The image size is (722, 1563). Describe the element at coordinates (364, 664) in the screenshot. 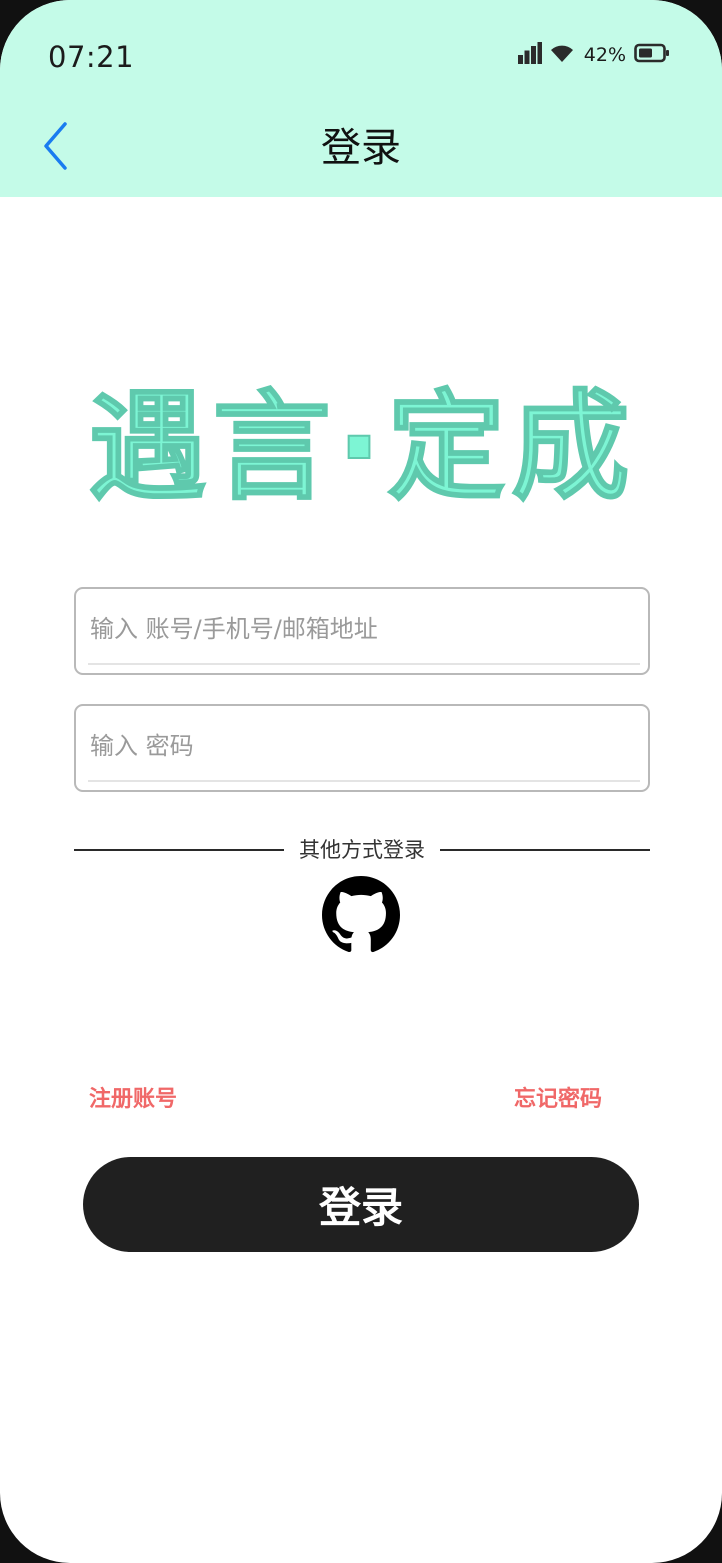

I see `account-underline` at that location.